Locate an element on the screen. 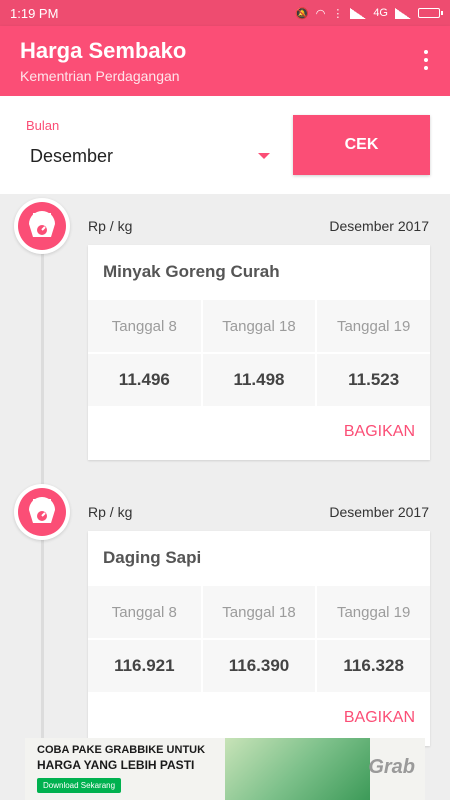 This screenshot has width=450, height=800. ad-download-button: Download Sekarang is located at coordinates (79, 785).